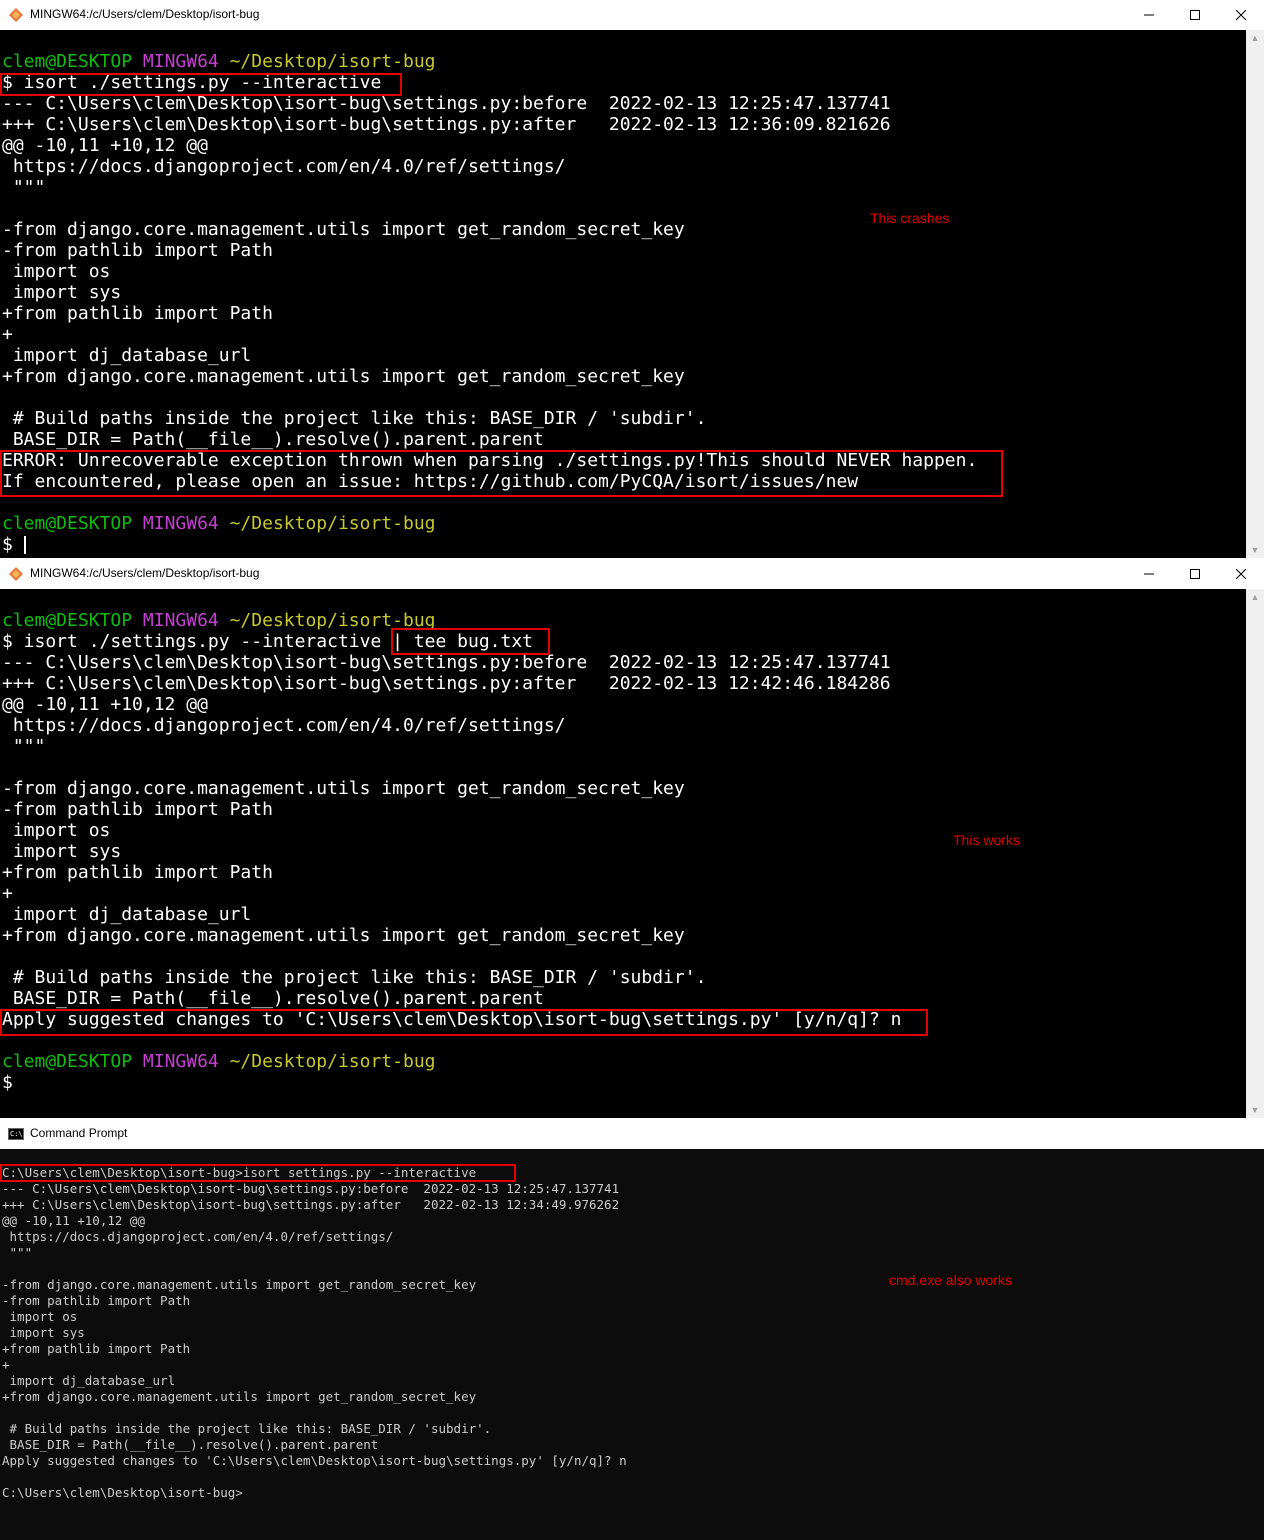 Image resolution: width=1264 pixels, height=1540 pixels. Describe the element at coordinates (986, 840) in the screenshot. I see `annotation-works: This works` at that location.